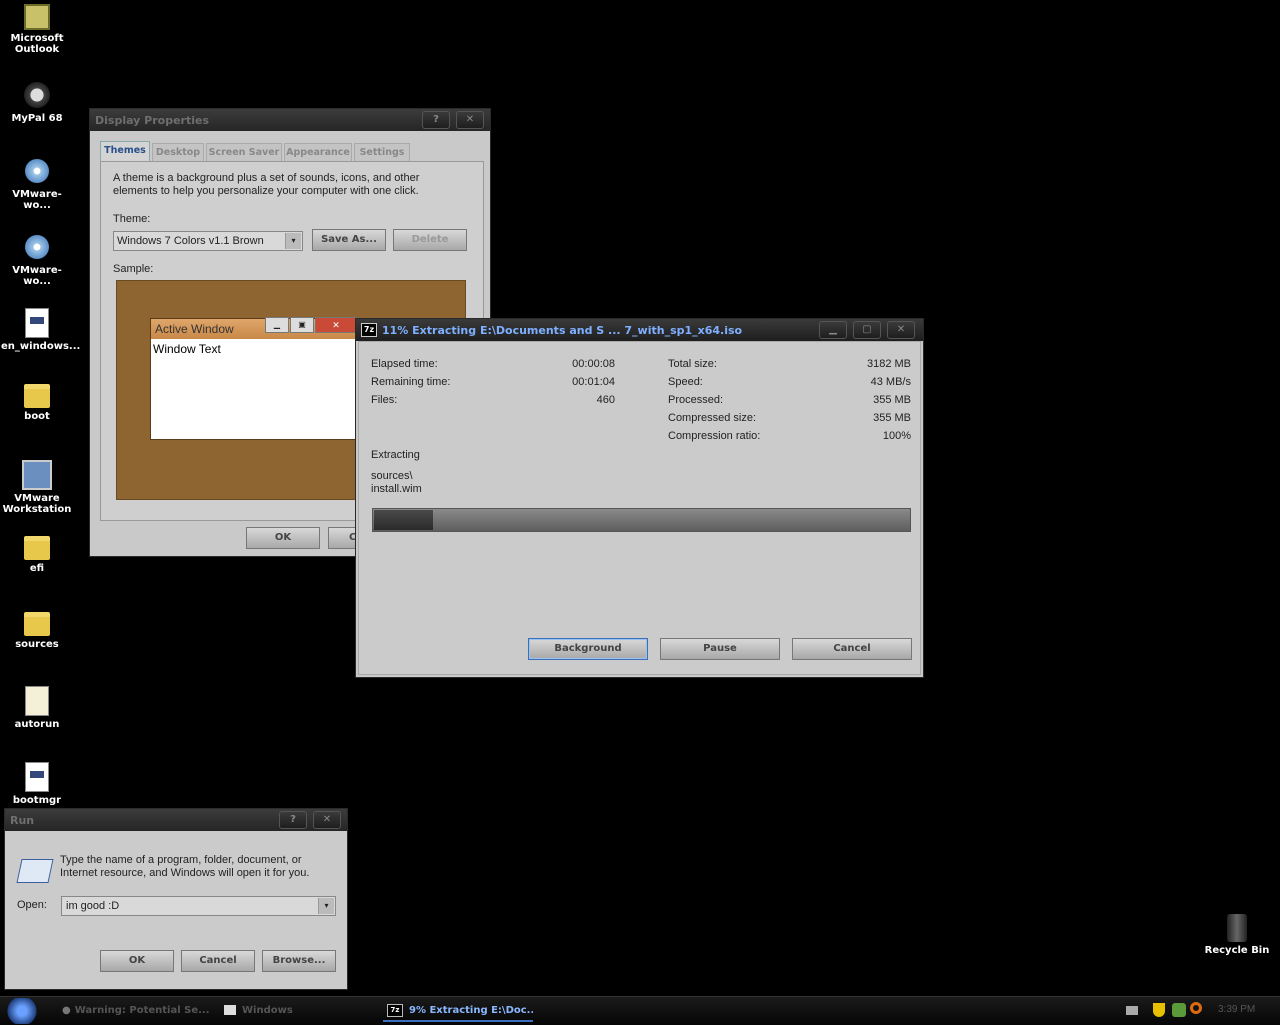 This screenshot has width=1280, height=1025. Describe the element at coordinates (37, 17) in the screenshot. I see `outlook-icon` at that location.